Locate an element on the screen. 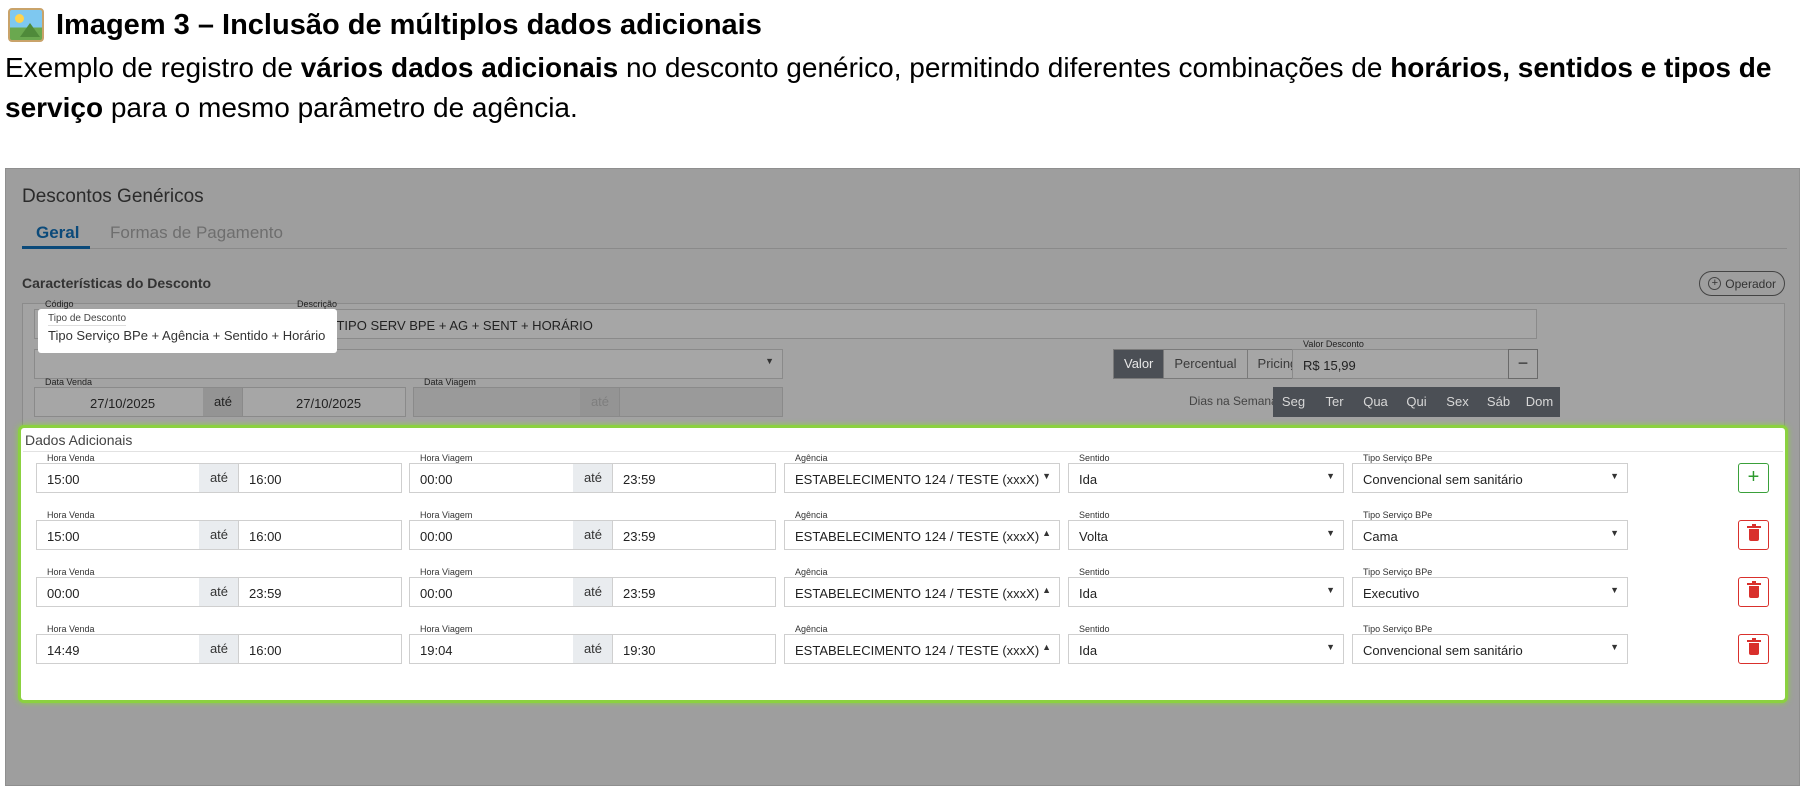 The height and width of the screenshot is (791, 1806). hora-venda-from: Hora Venda 00:00 is located at coordinates (118, 587).